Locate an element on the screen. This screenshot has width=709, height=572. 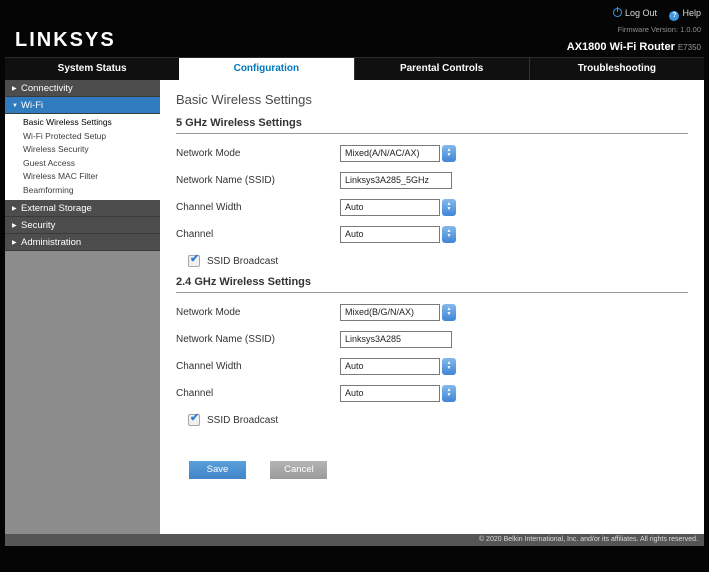
sidebar-item-label: Administration is located at coordinates (51, 242).